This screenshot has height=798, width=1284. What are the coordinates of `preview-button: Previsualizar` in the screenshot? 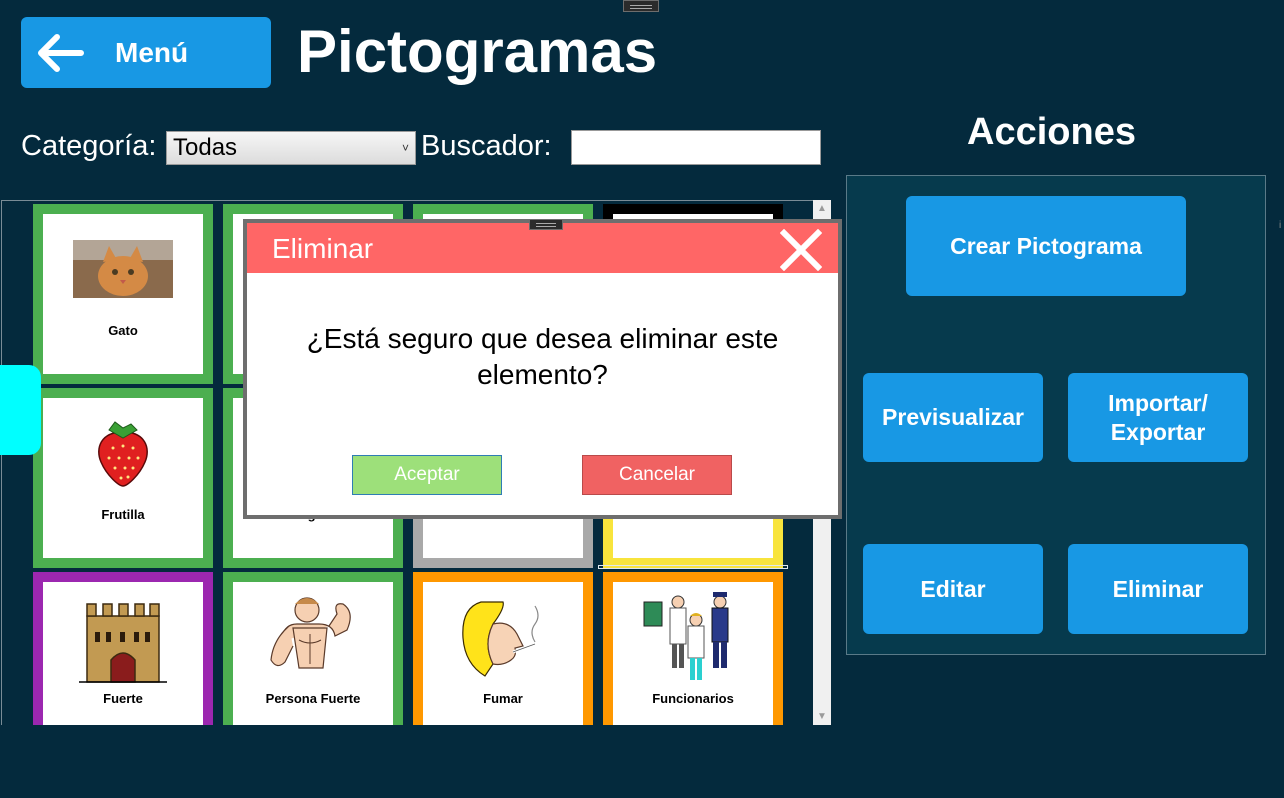 It's located at (953, 417).